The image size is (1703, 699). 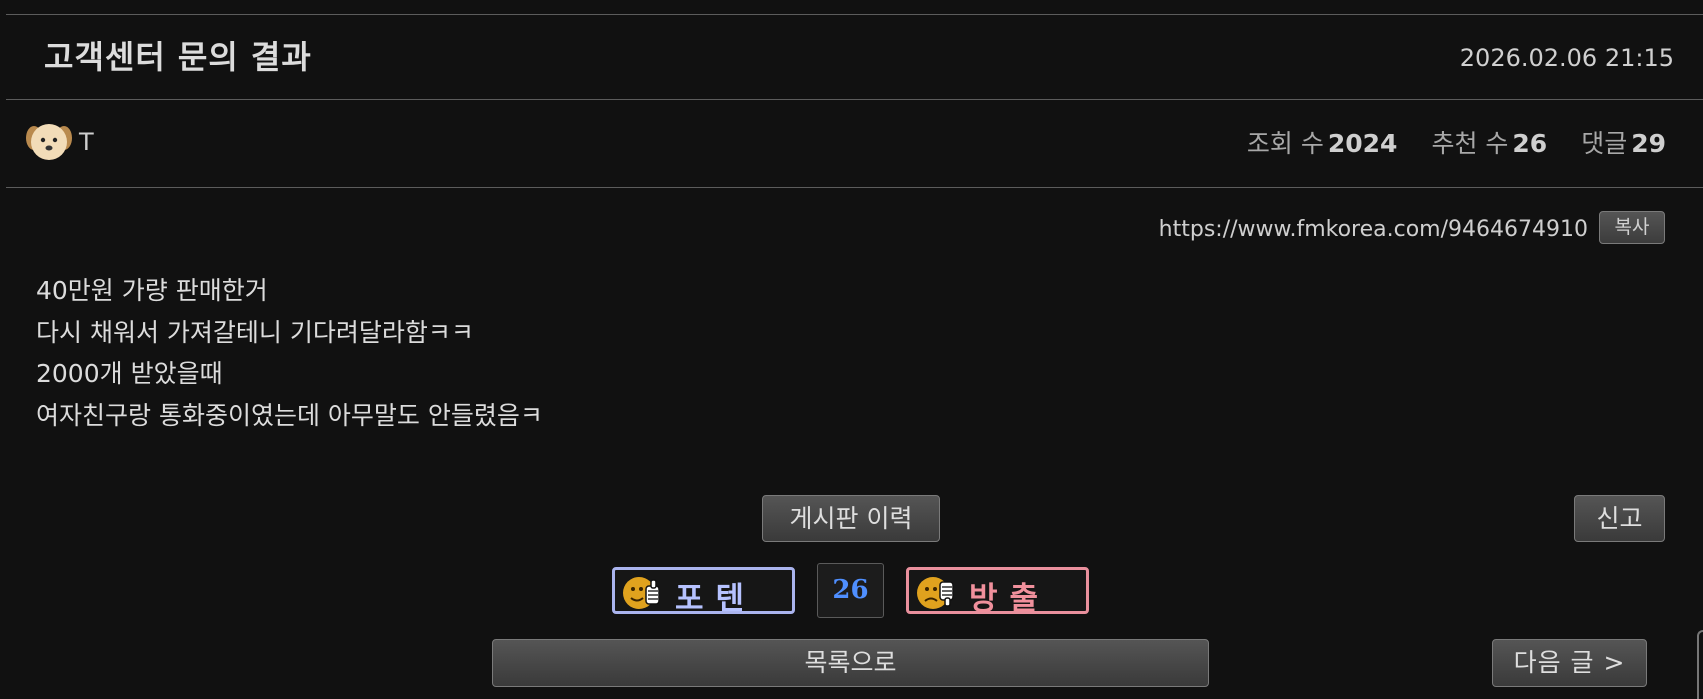 I want to click on vote-up-button: 포텐, so click(x=703, y=592).